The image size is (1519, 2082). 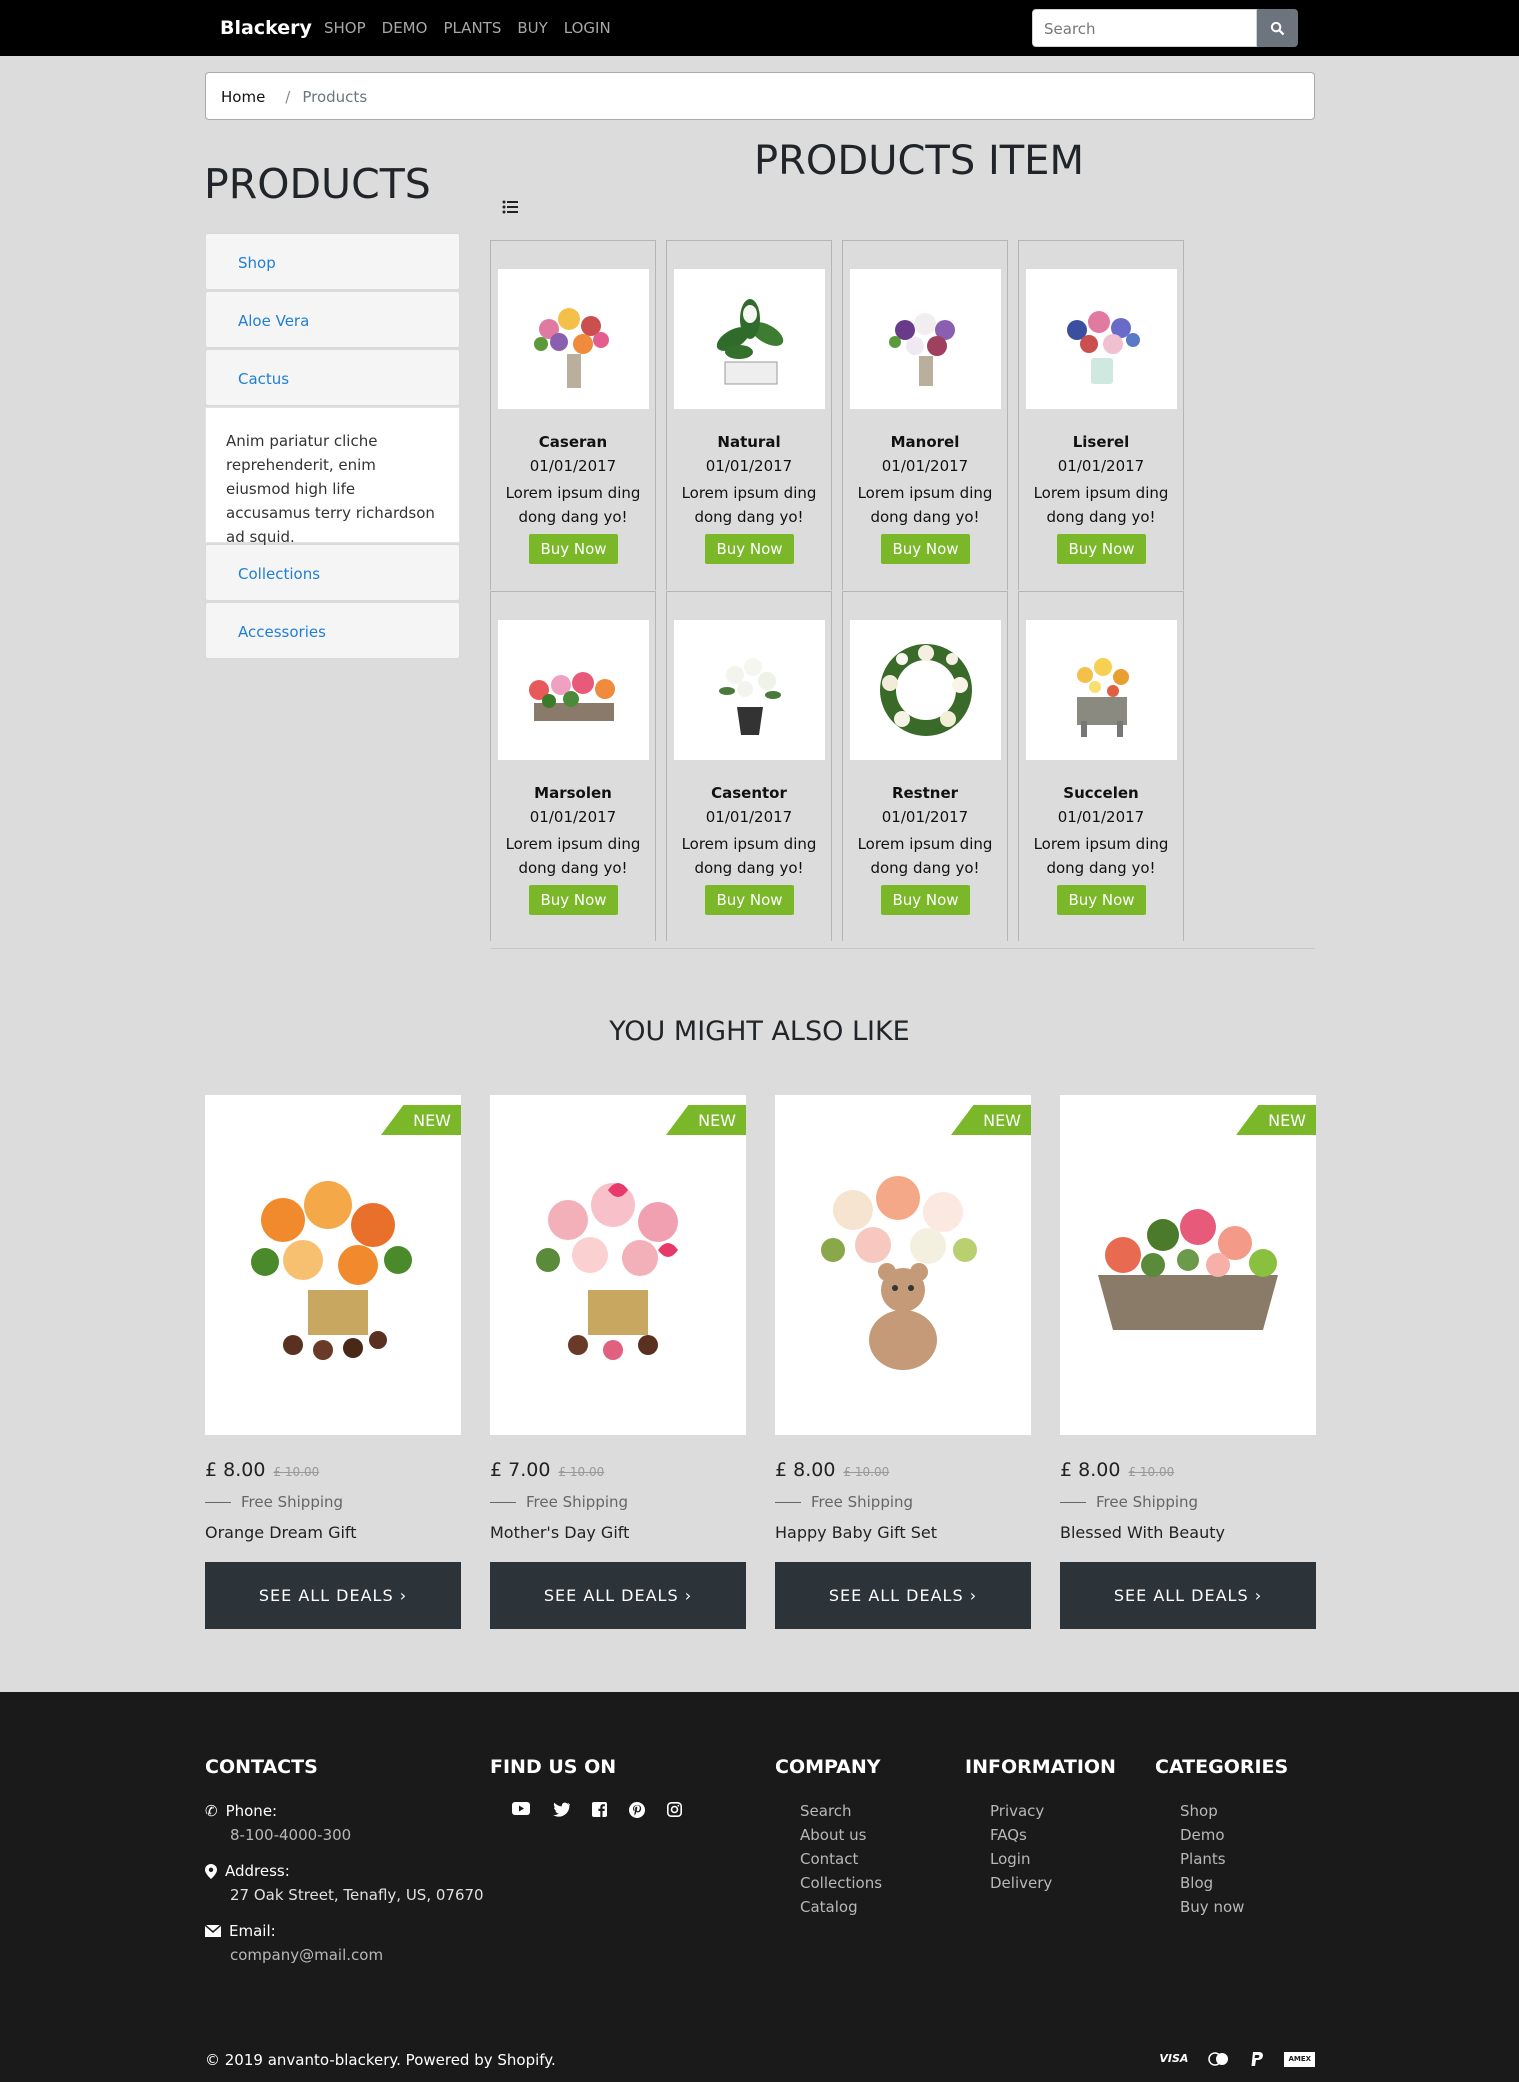 What do you see at coordinates (749, 442) in the screenshot?
I see `product-name: Natural` at bounding box center [749, 442].